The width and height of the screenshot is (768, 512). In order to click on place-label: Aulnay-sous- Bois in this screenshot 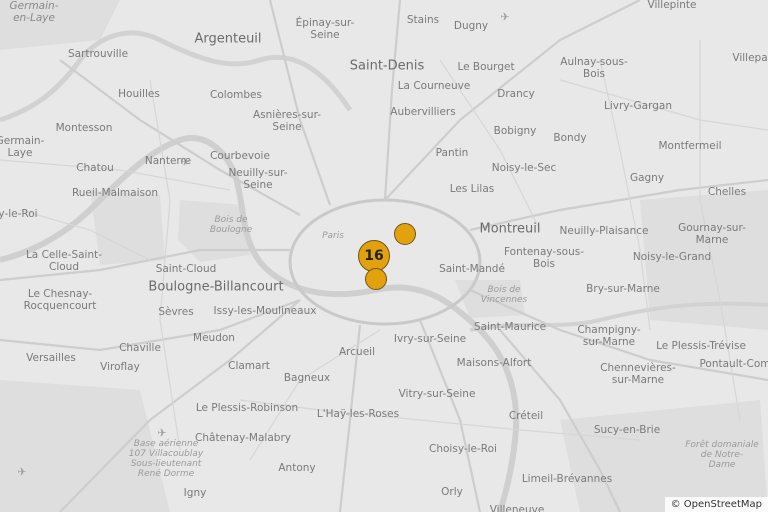, I will do `click(594, 68)`.